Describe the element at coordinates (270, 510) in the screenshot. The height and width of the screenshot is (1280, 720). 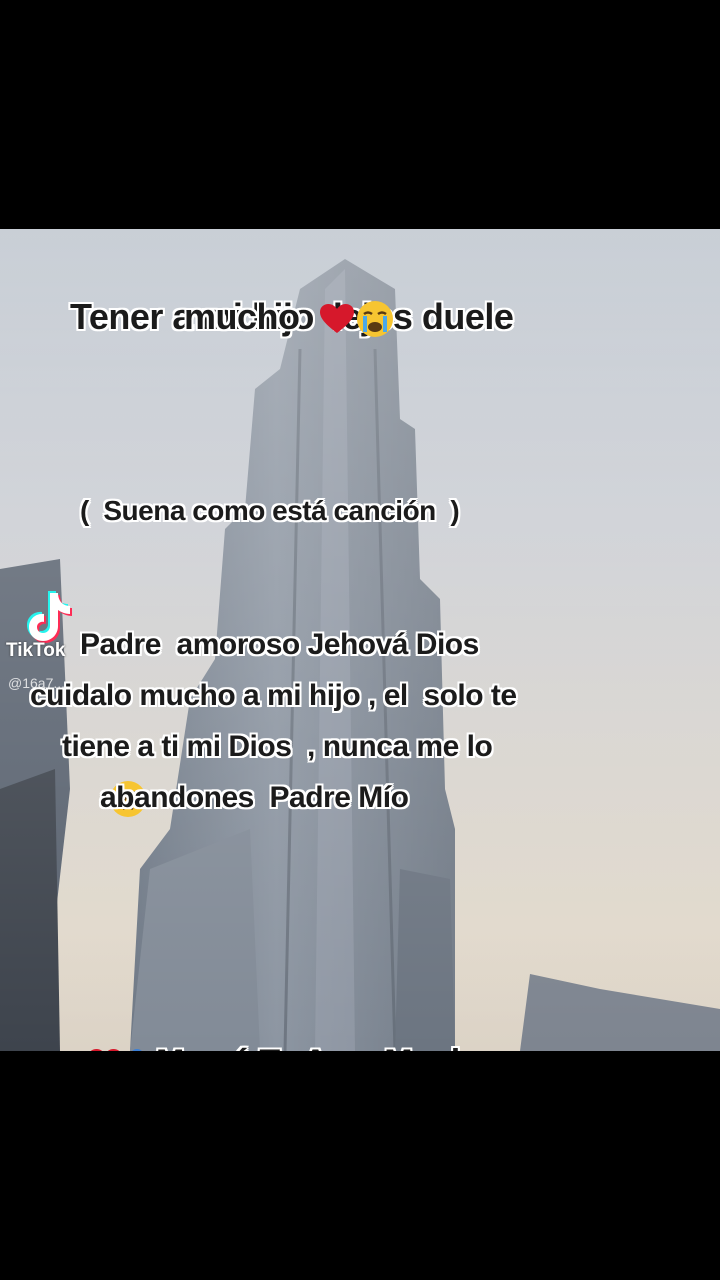
I see `song-note-text: ( Suena como está canción )` at that location.